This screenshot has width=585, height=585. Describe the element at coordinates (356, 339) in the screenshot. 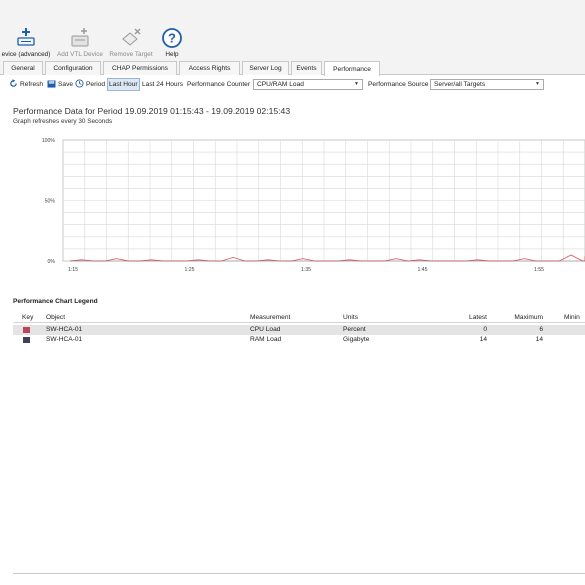

I see `legend-units: Gigabyte` at that location.